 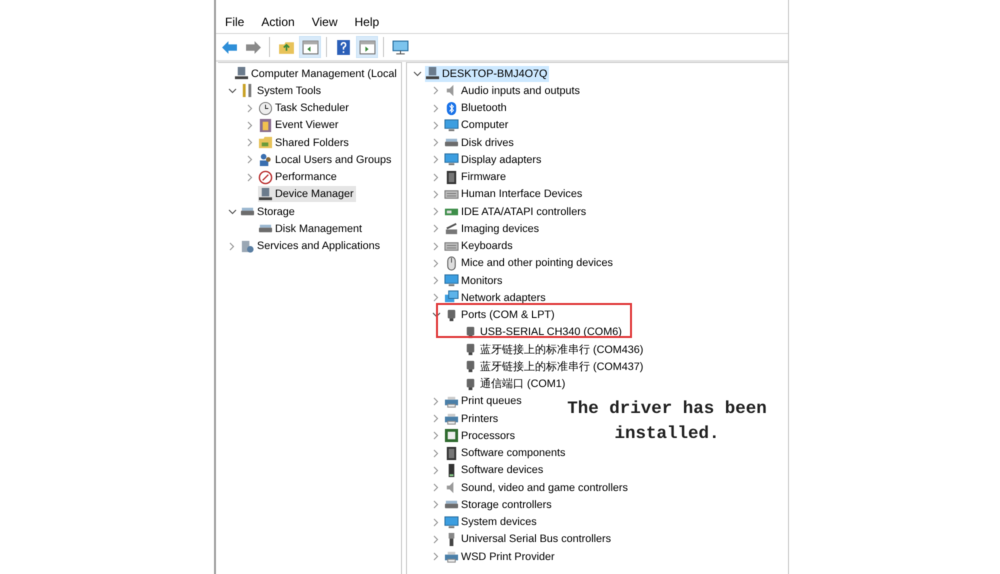 What do you see at coordinates (487, 74) in the screenshot?
I see `tree-item: DESKTOP-BMJ4O7Q` at bounding box center [487, 74].